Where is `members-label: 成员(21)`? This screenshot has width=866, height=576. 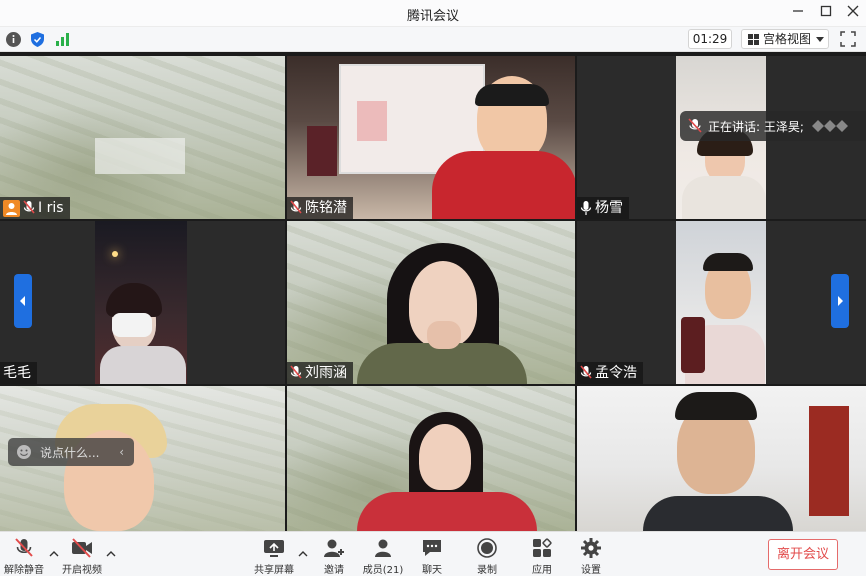 members-label: 成员(21) is located at coordinates (383, 570).